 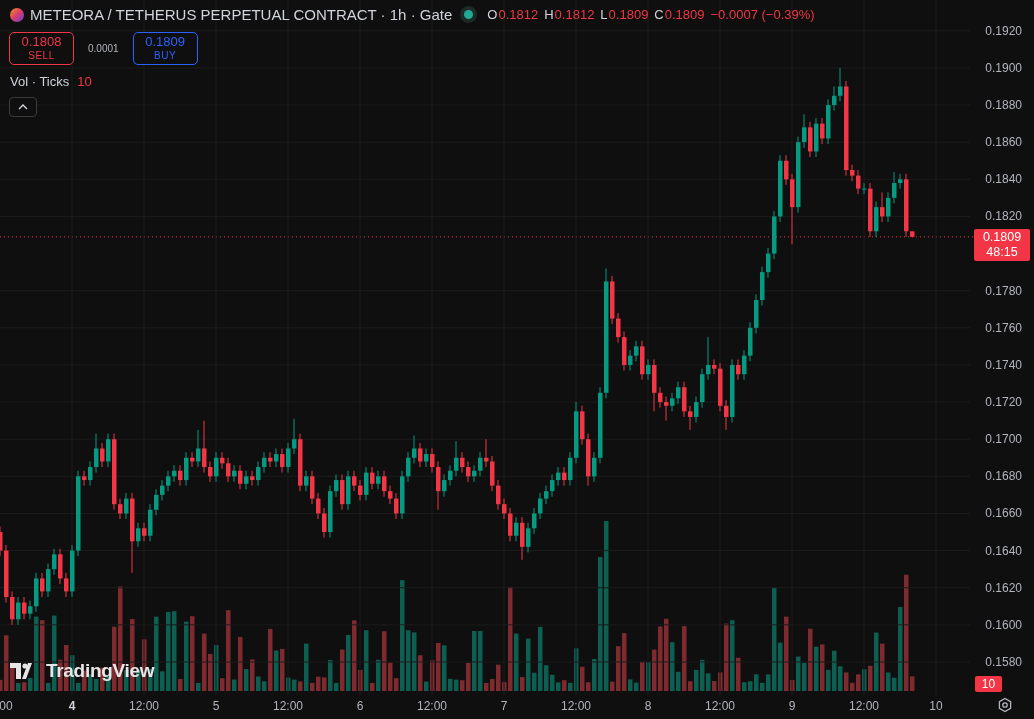 I want to click on settings-icon, so click(x=1005, y=705).